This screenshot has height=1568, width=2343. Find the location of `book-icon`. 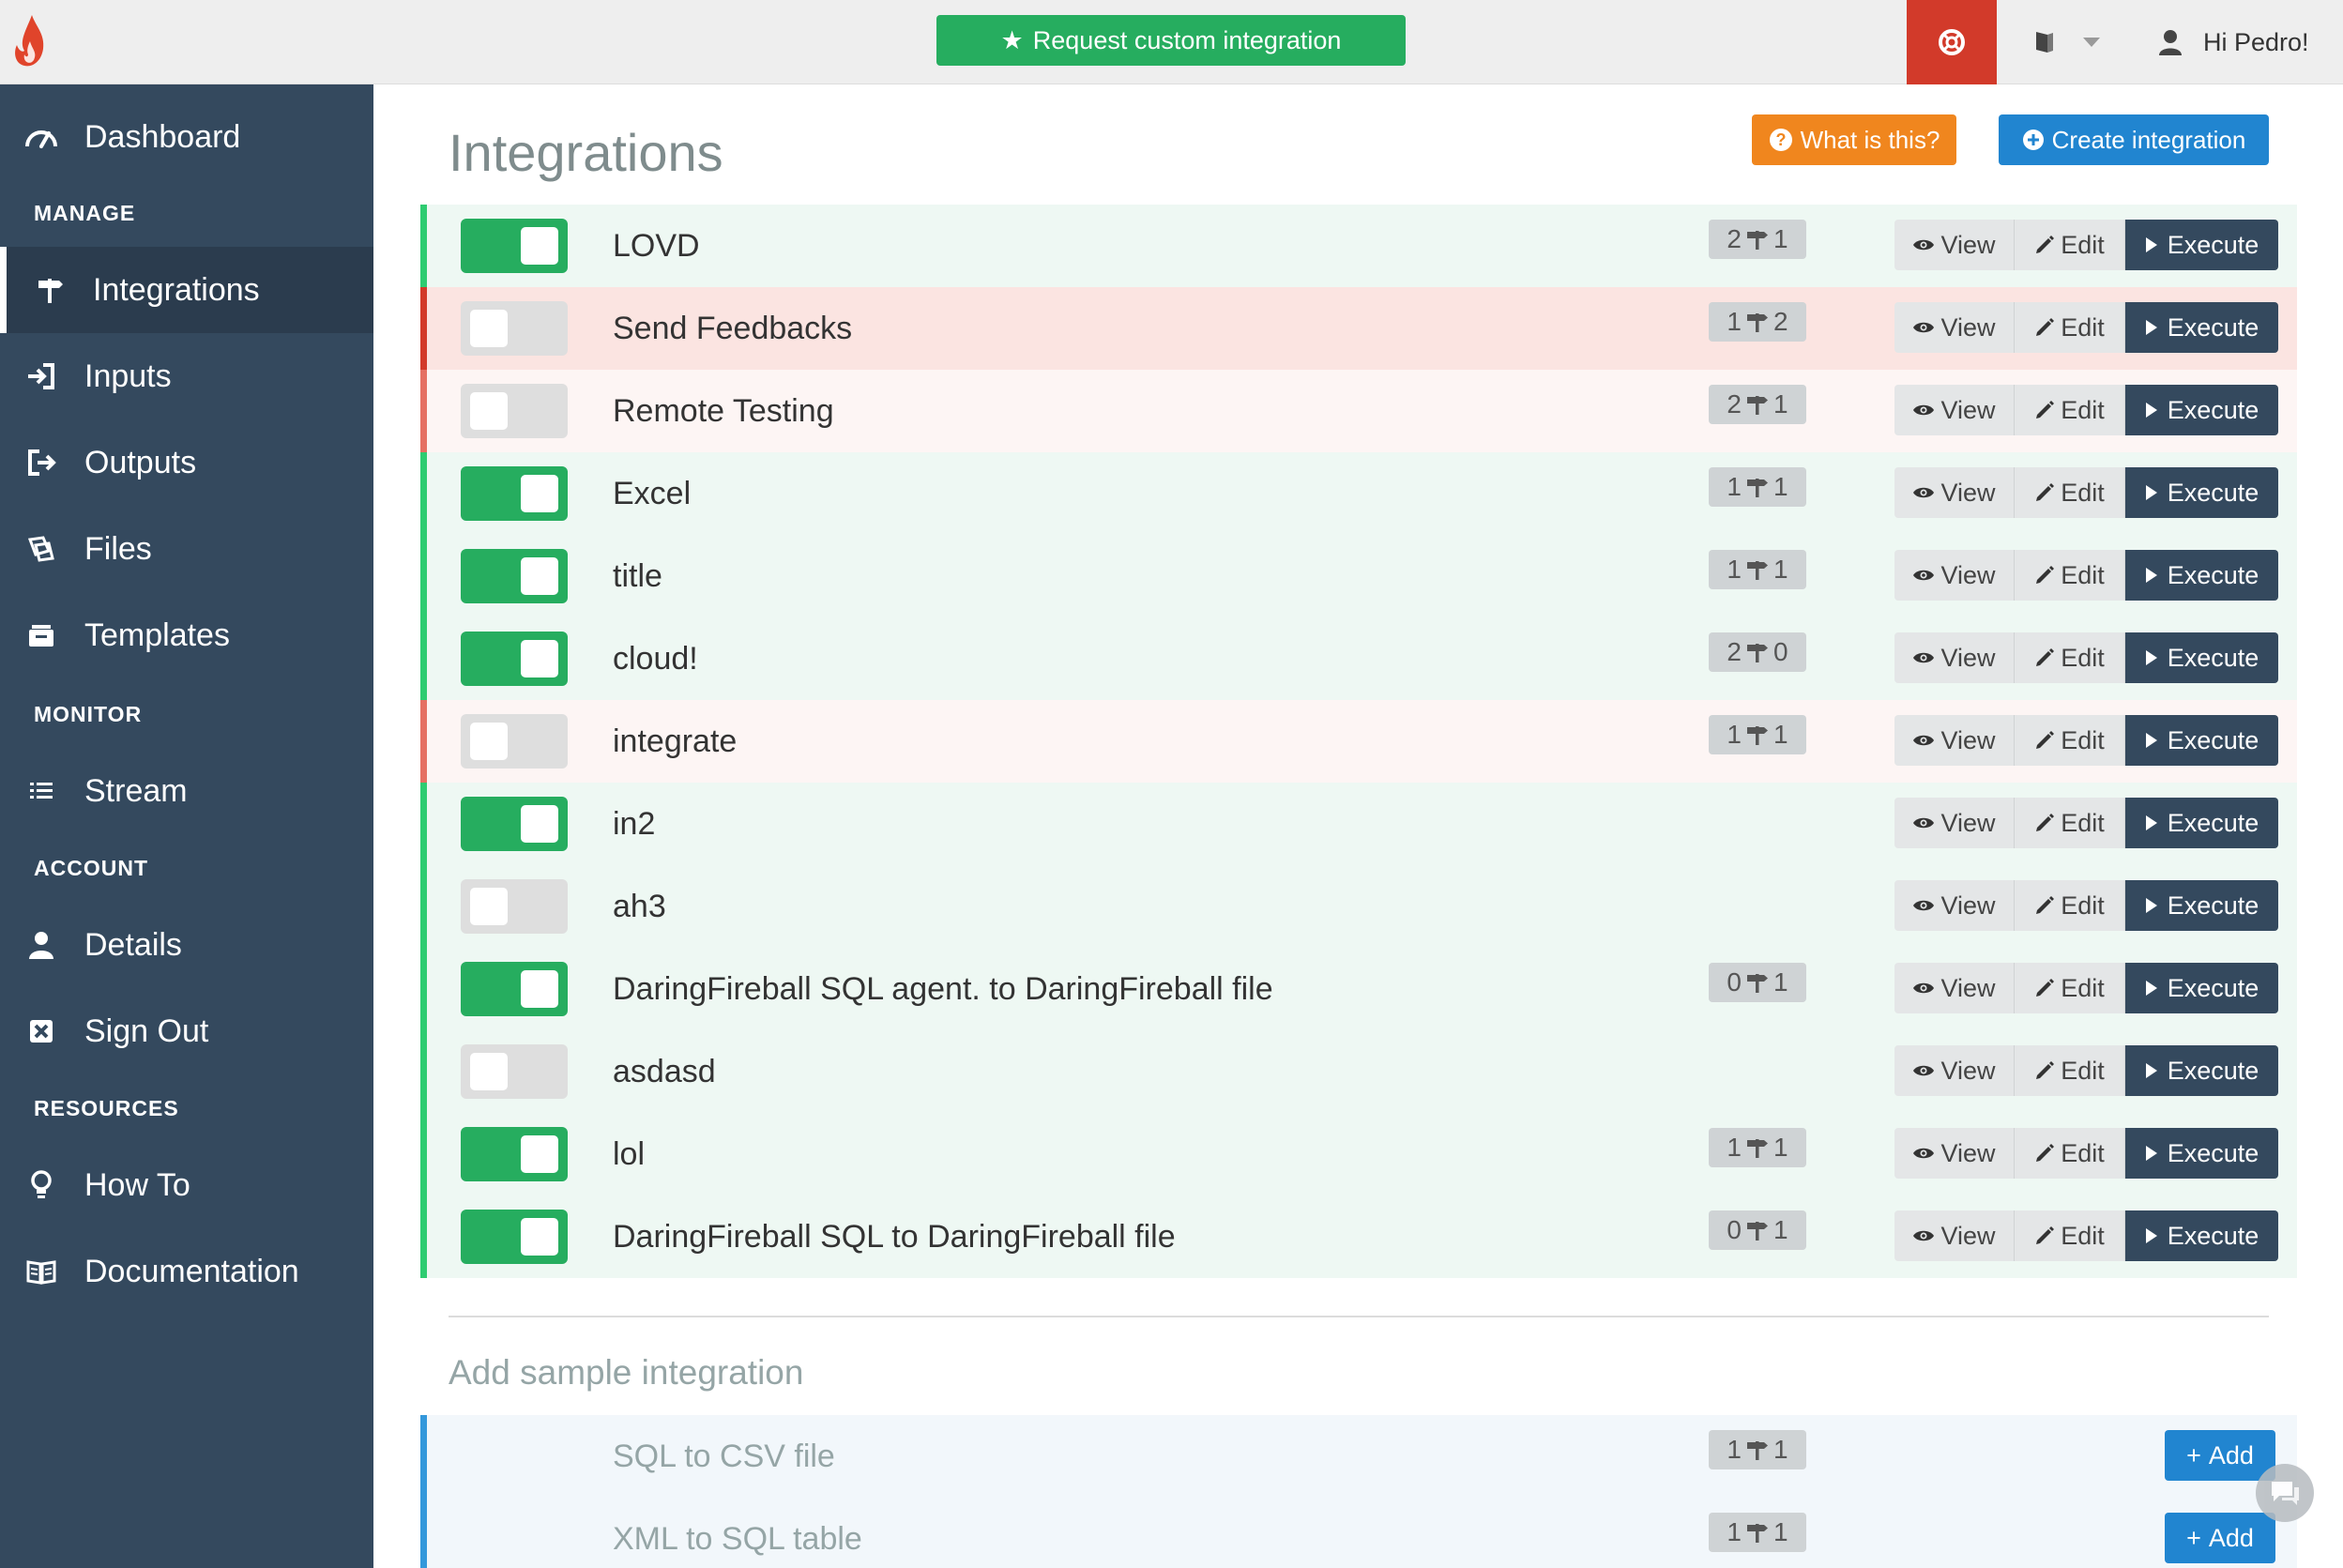

book-icon is located at coordinates (2045, 42).